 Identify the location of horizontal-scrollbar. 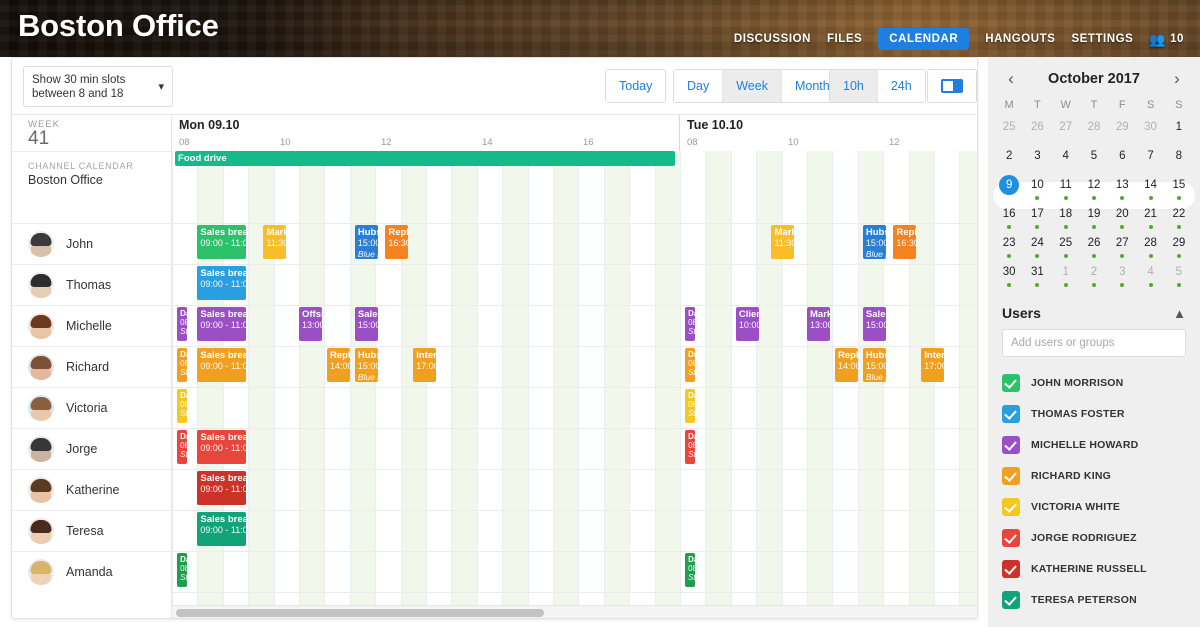
(574, 611).